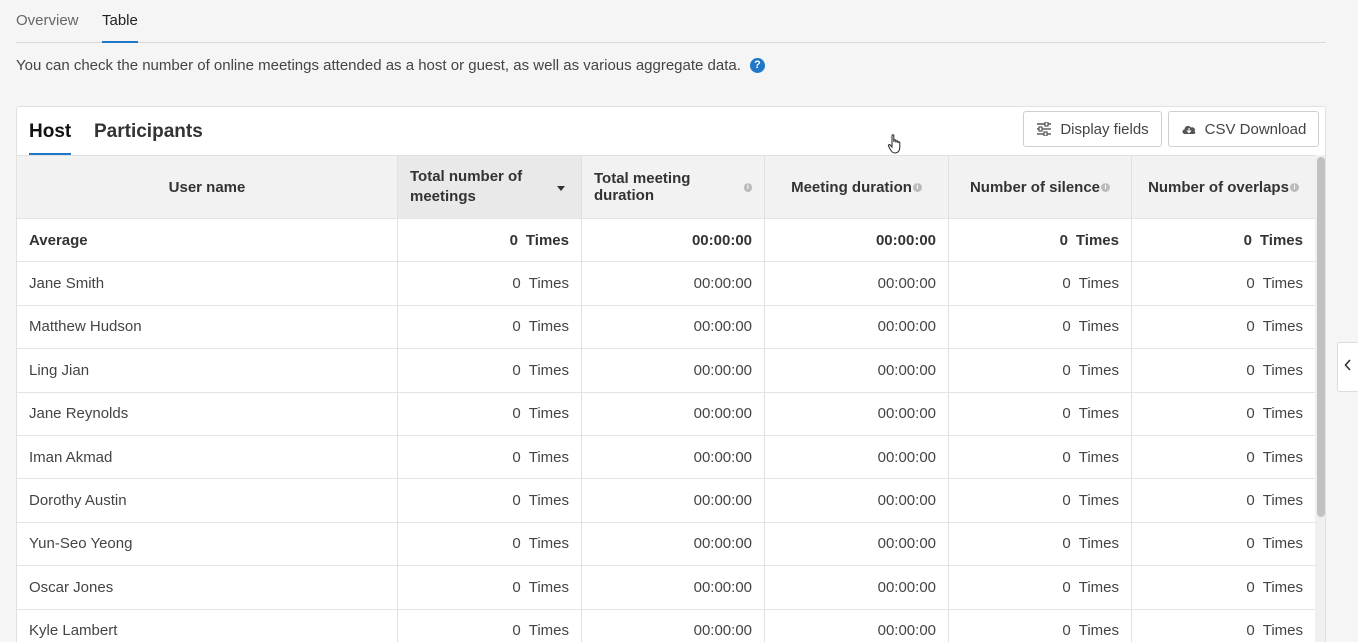 Image resolution: width=1358 pixels, height=642 pixels. Describe the element at coordinates (207, 457) in the screenshot. I see `user-name-cell: Iman Akmad` at that location.